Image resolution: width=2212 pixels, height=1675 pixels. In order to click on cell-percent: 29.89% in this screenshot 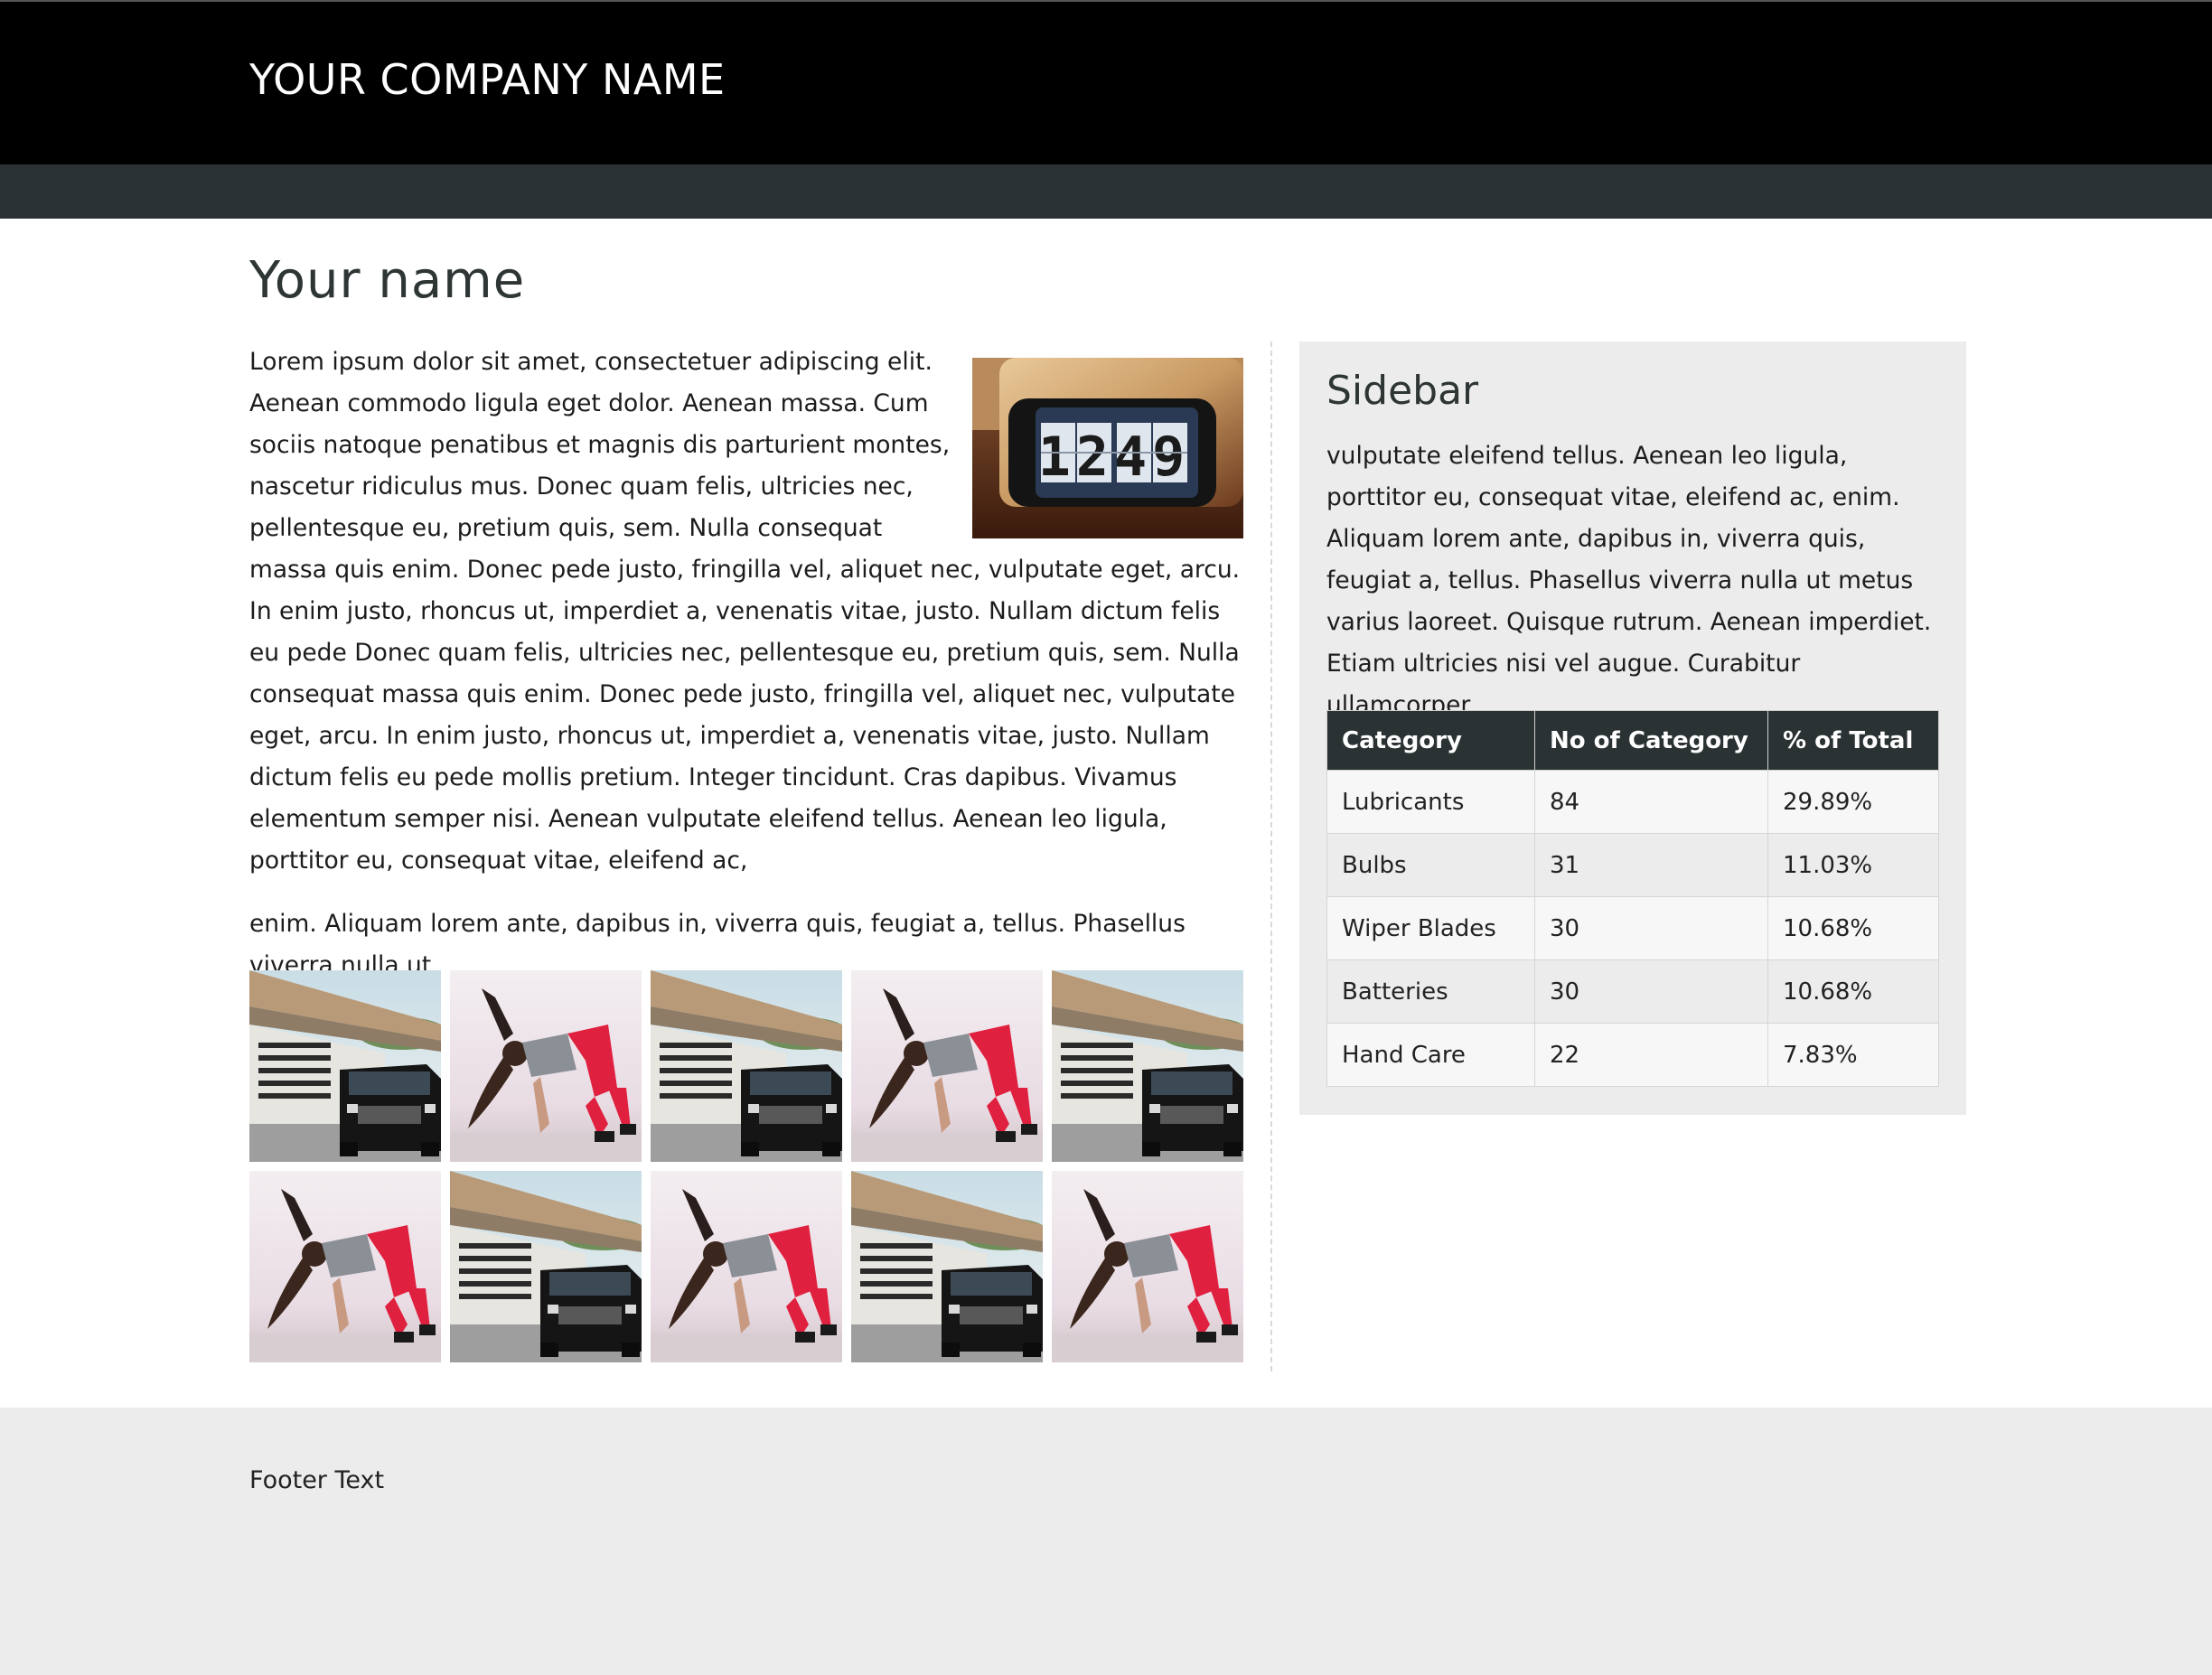, I will do `click(1853, 802)`.